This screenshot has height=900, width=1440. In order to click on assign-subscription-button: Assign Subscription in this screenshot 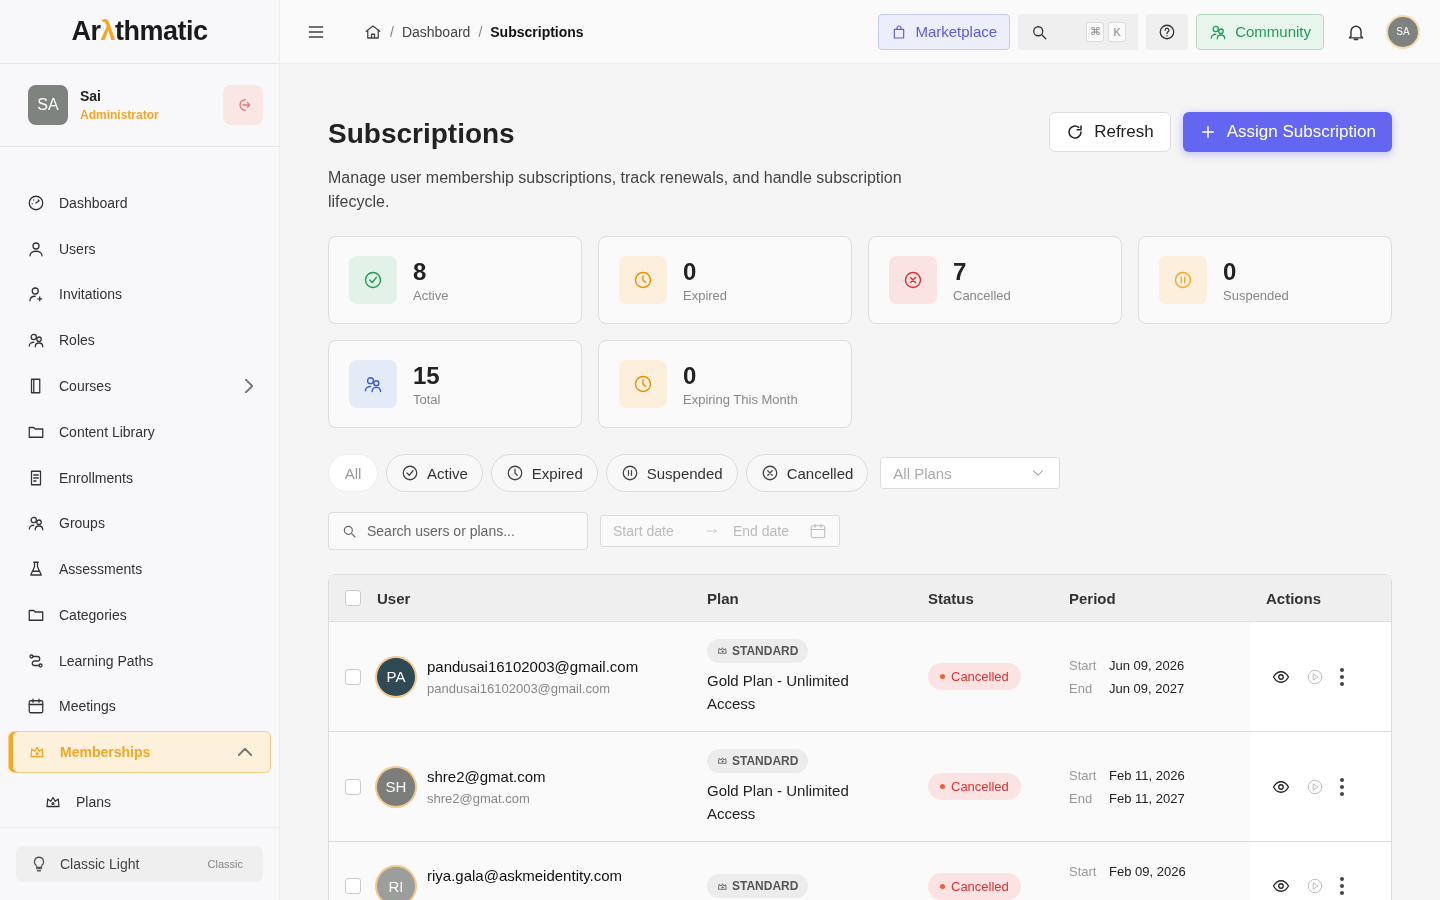, I will do `click(1287, 132)`.